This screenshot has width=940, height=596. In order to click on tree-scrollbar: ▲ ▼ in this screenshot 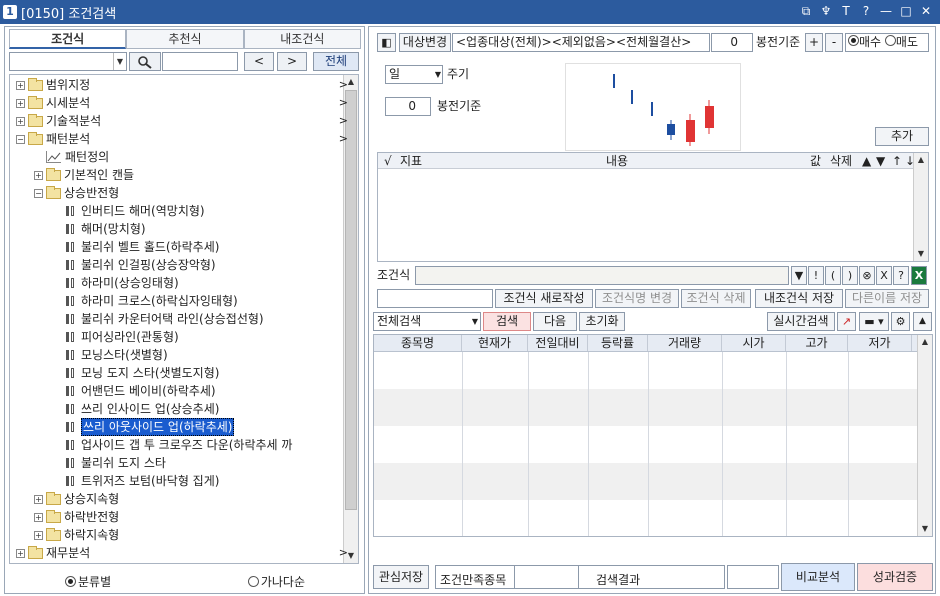, I will do `click(350, 319)`.